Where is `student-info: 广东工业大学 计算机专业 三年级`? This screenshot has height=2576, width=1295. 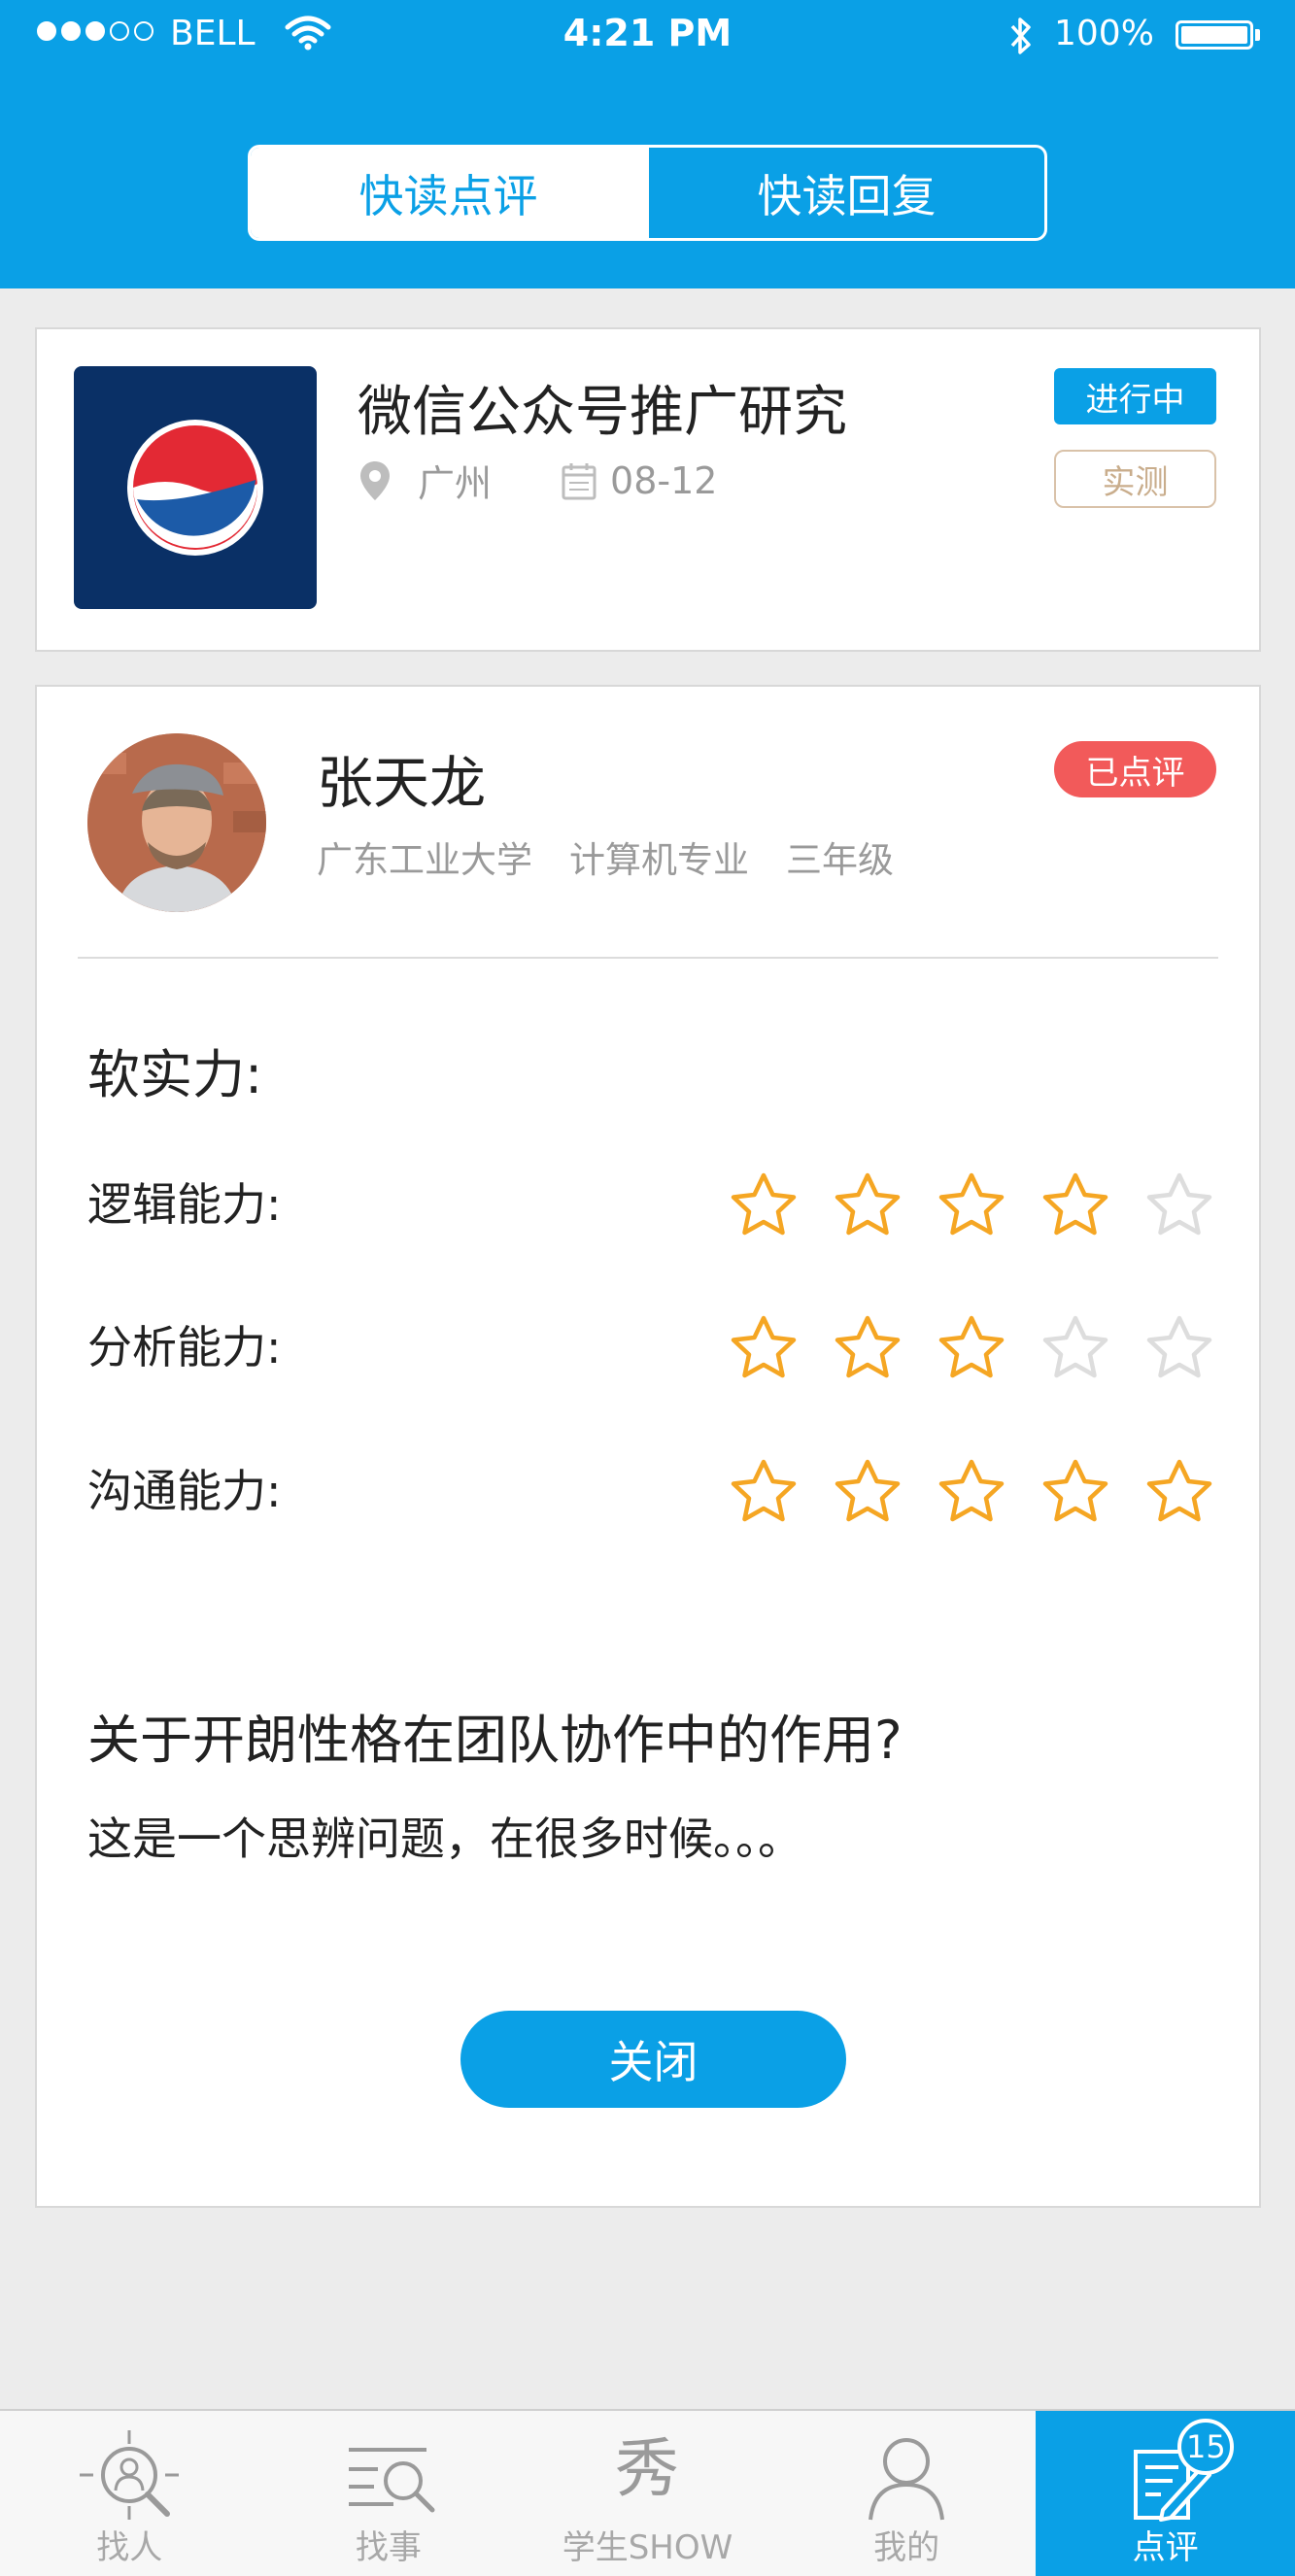 student-info: 广东工业大学 计算机专业 三年级 is located at coordinates (605, 856).